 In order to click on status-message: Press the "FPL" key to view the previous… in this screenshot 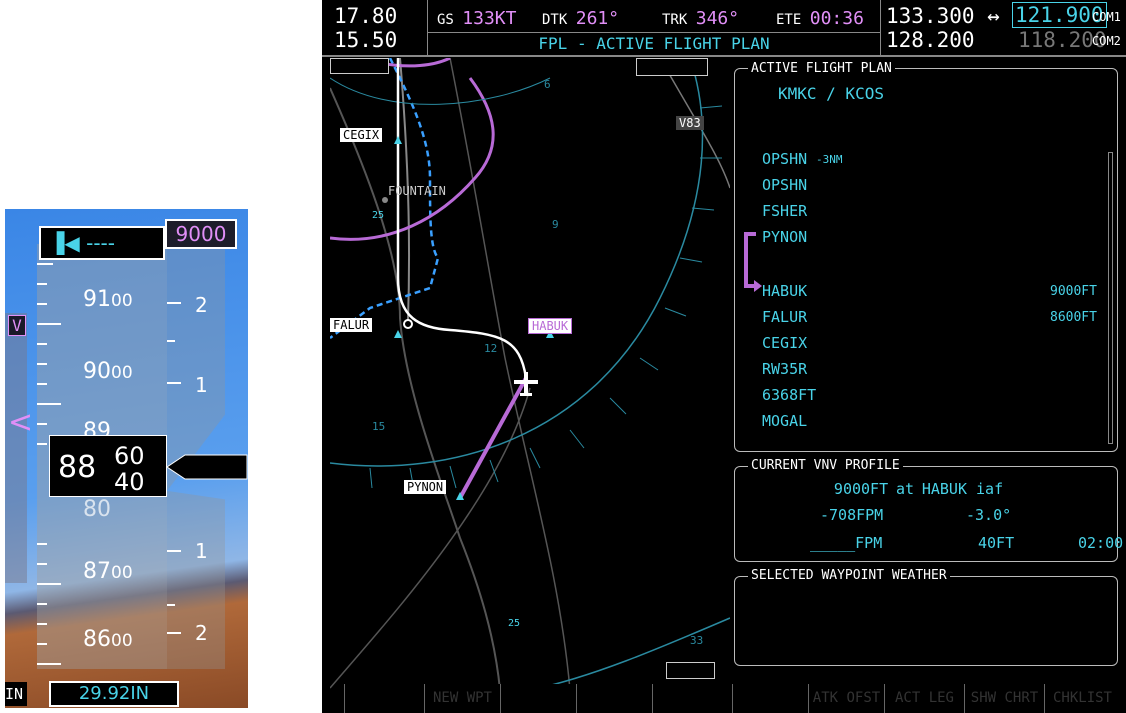, I will do `click(926, 677)`.